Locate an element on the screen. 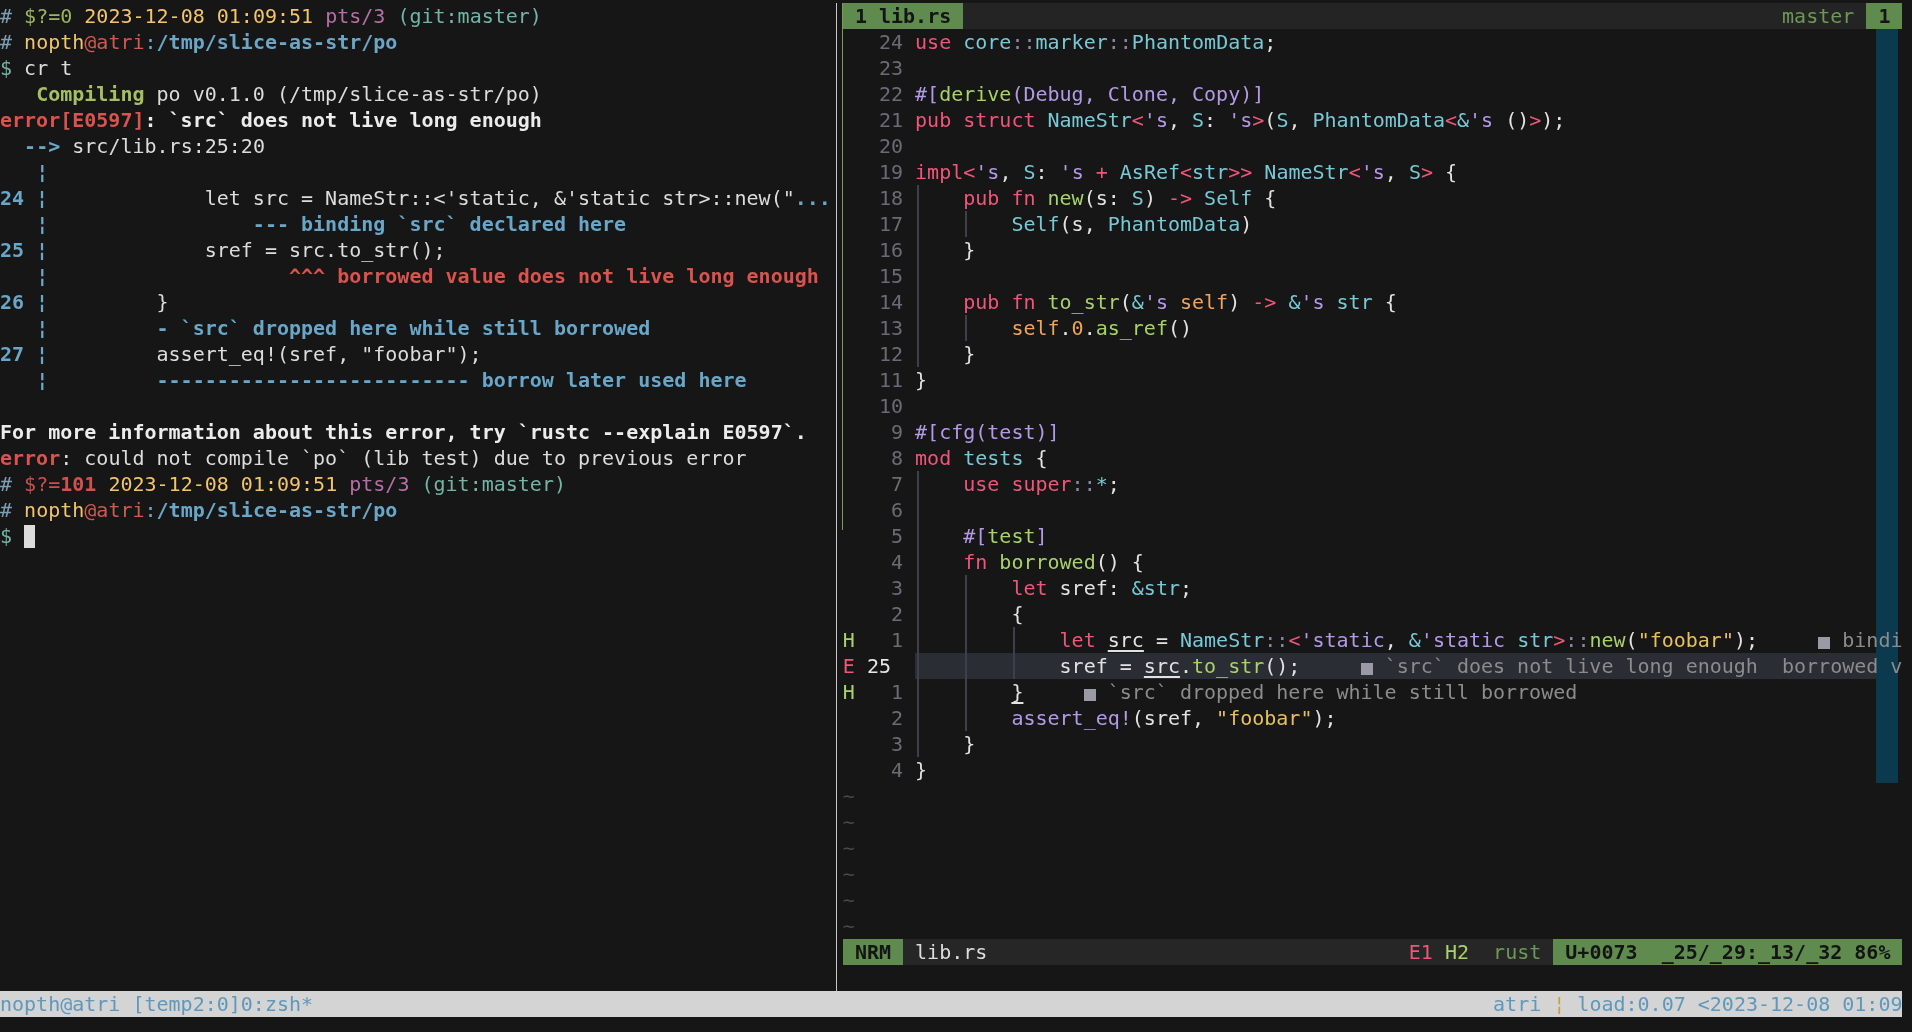 This screenshot has height=1032, width=1912. scroll-percent: 86% is located at coordinates (1872, 952).